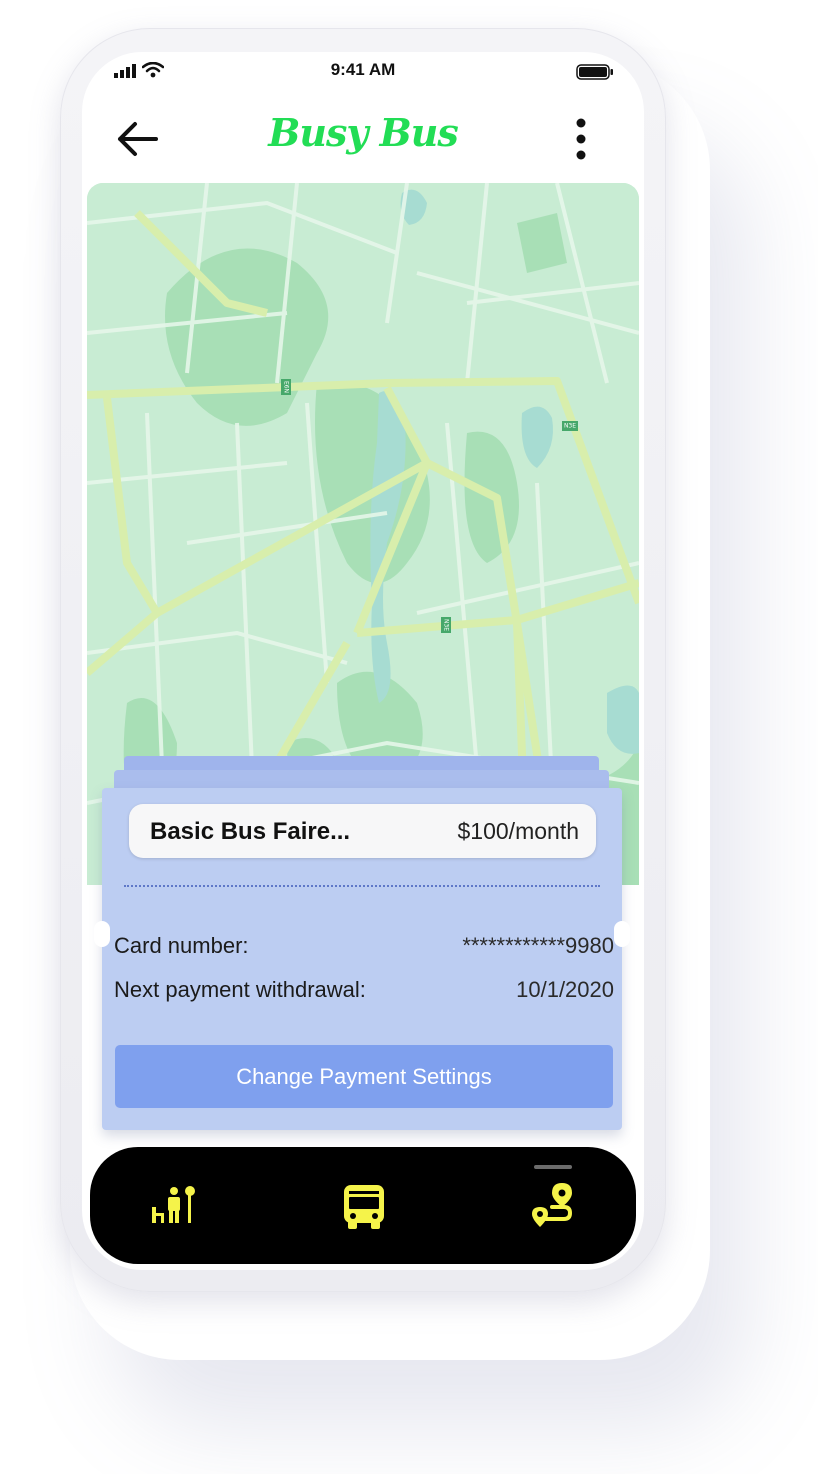  I want to click on next-payment-label: Next payment withdrawal:, so click(240, 989).